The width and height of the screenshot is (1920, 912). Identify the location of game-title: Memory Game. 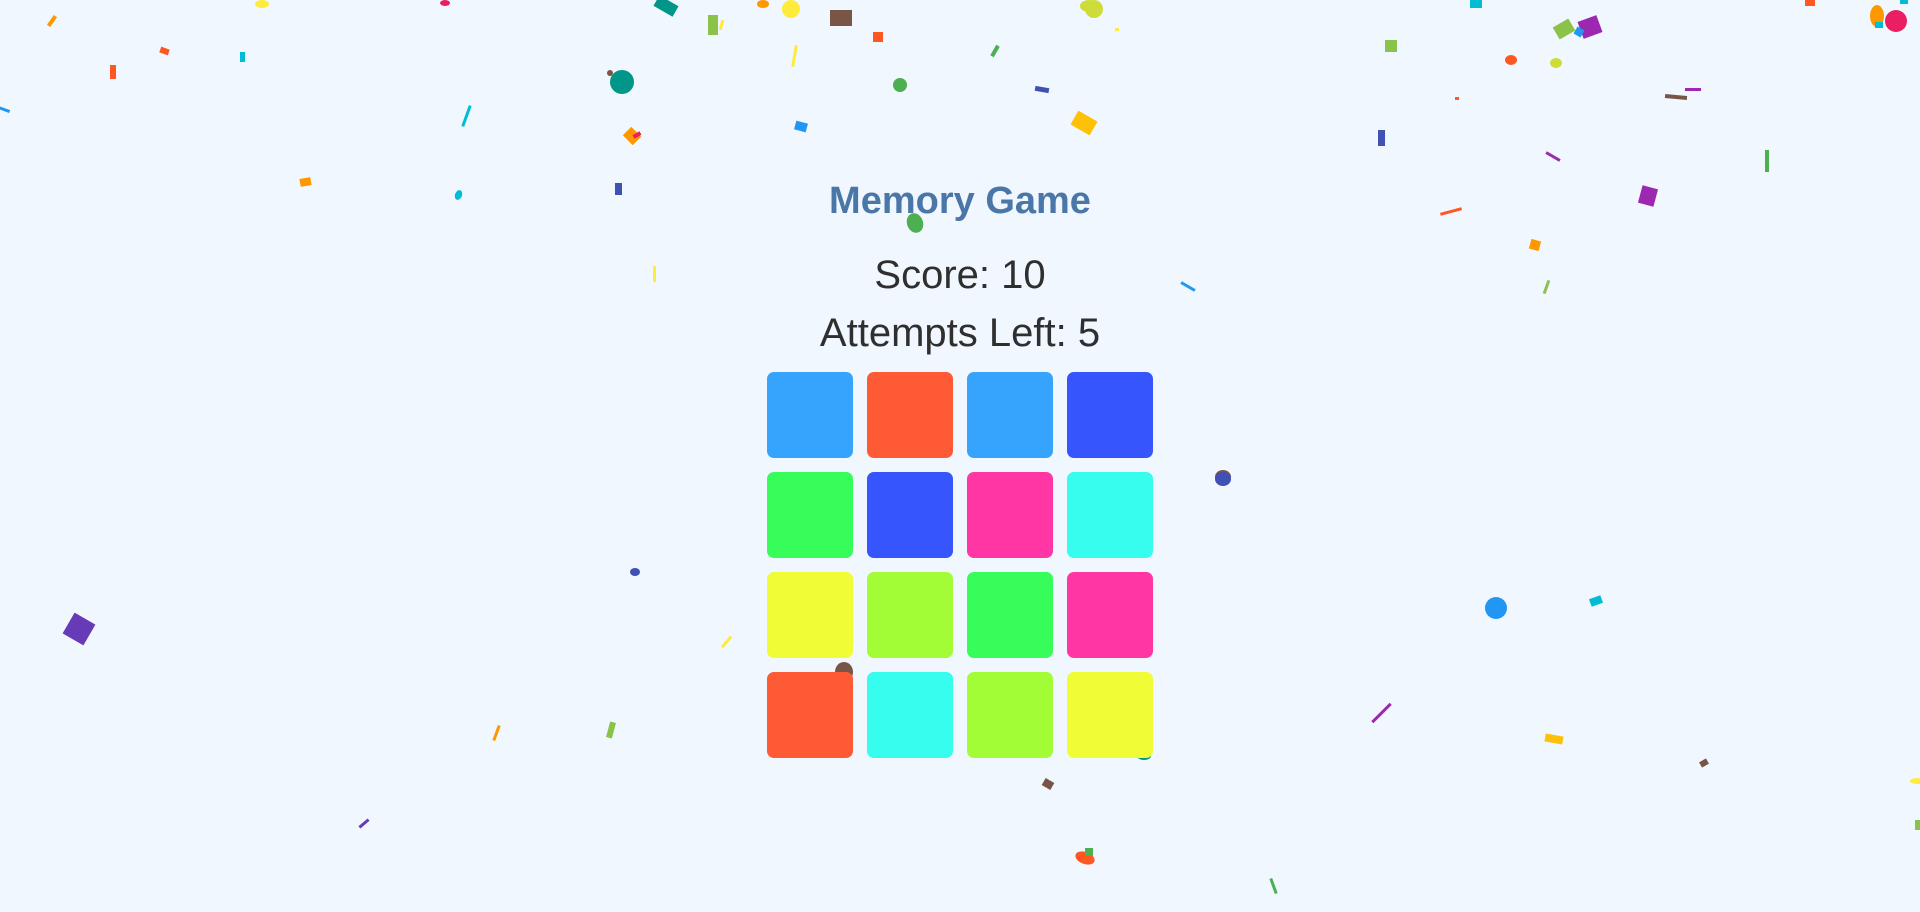
(960, 201).